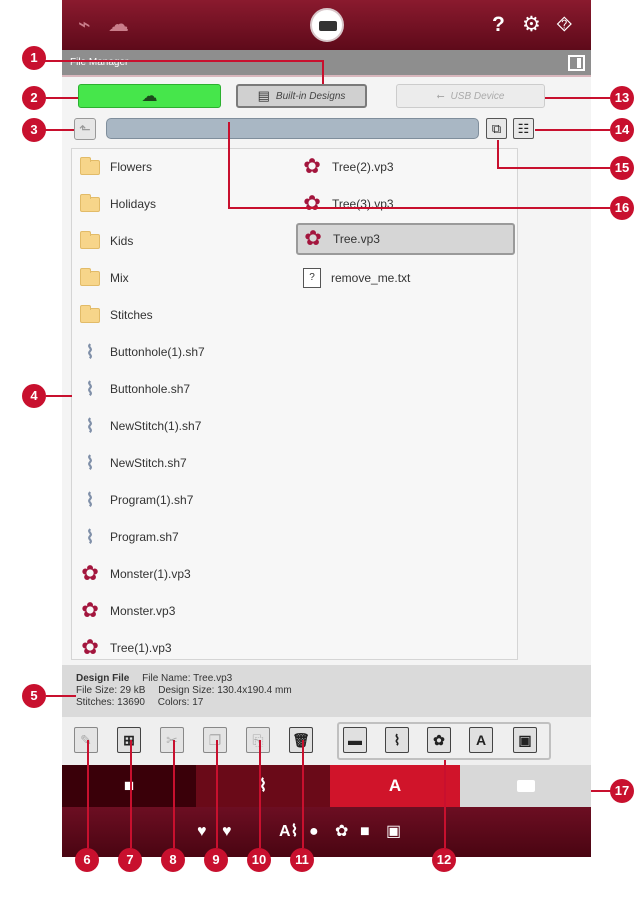 The width and height of the screenshot is (637, 908). Describe the element at coordinates (327, 25) in the screenshot. I see `machine-icon` at that location.